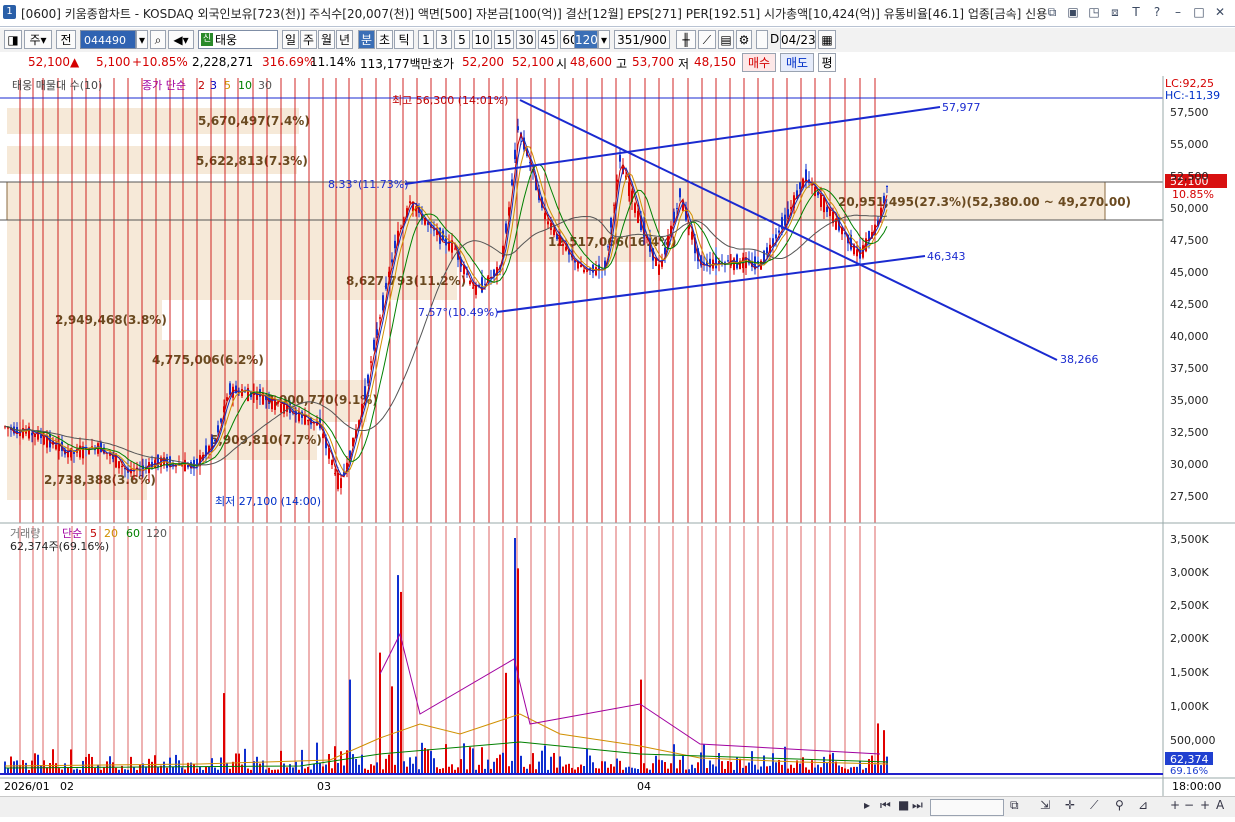 This screenshot has width=1235, height=822. Describe the element at coordinates (38, 39) in the screenshot. I see `type-select: 주▾` at that location.